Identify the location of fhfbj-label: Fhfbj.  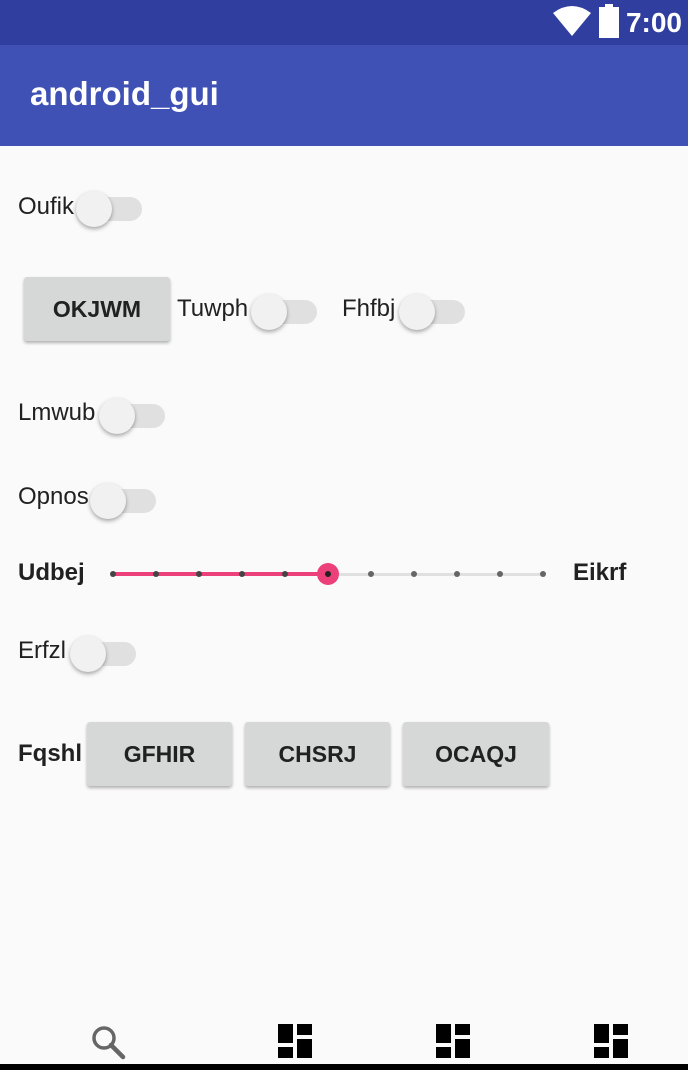
(369, 308).